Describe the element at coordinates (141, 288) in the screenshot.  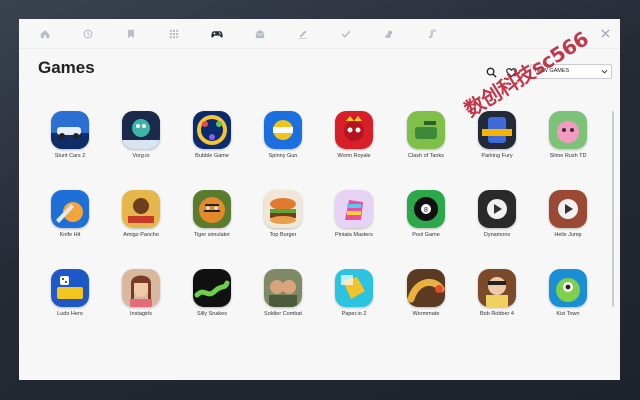
I see `instagirls-icon` at that location.